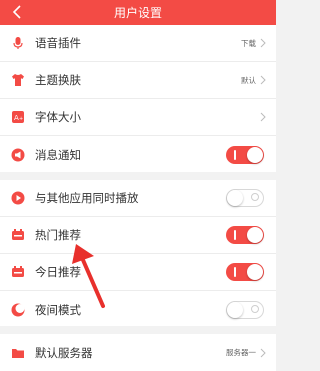  Describe the element at coordinates (18, 198) in the screenshot. I see `play-circle-icon` at that location.